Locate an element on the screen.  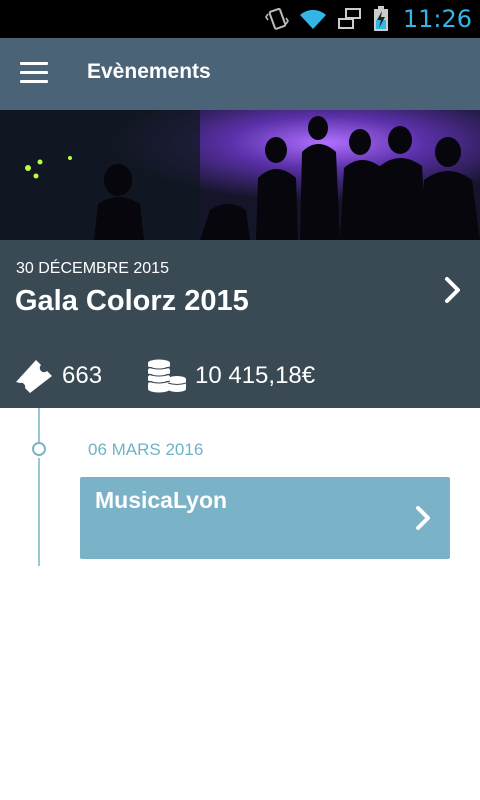
revenue-amount: 10 415,18€ is located at coordinates (255, 375).